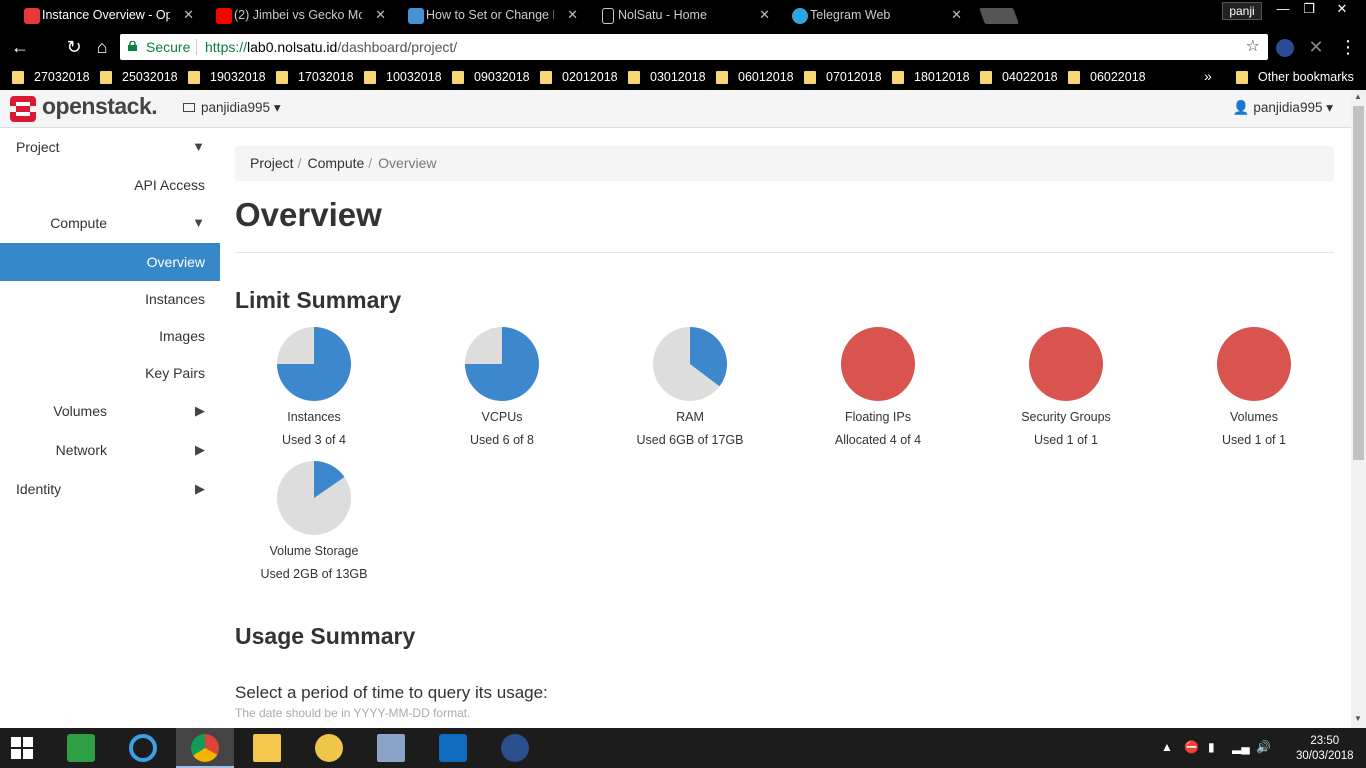 This screenshot has width=1366, height=768. What do you see at coordinates (110, 336) in the screenshot?
I see `sidebar-item-images: Images` at bounding box center [110, 336].